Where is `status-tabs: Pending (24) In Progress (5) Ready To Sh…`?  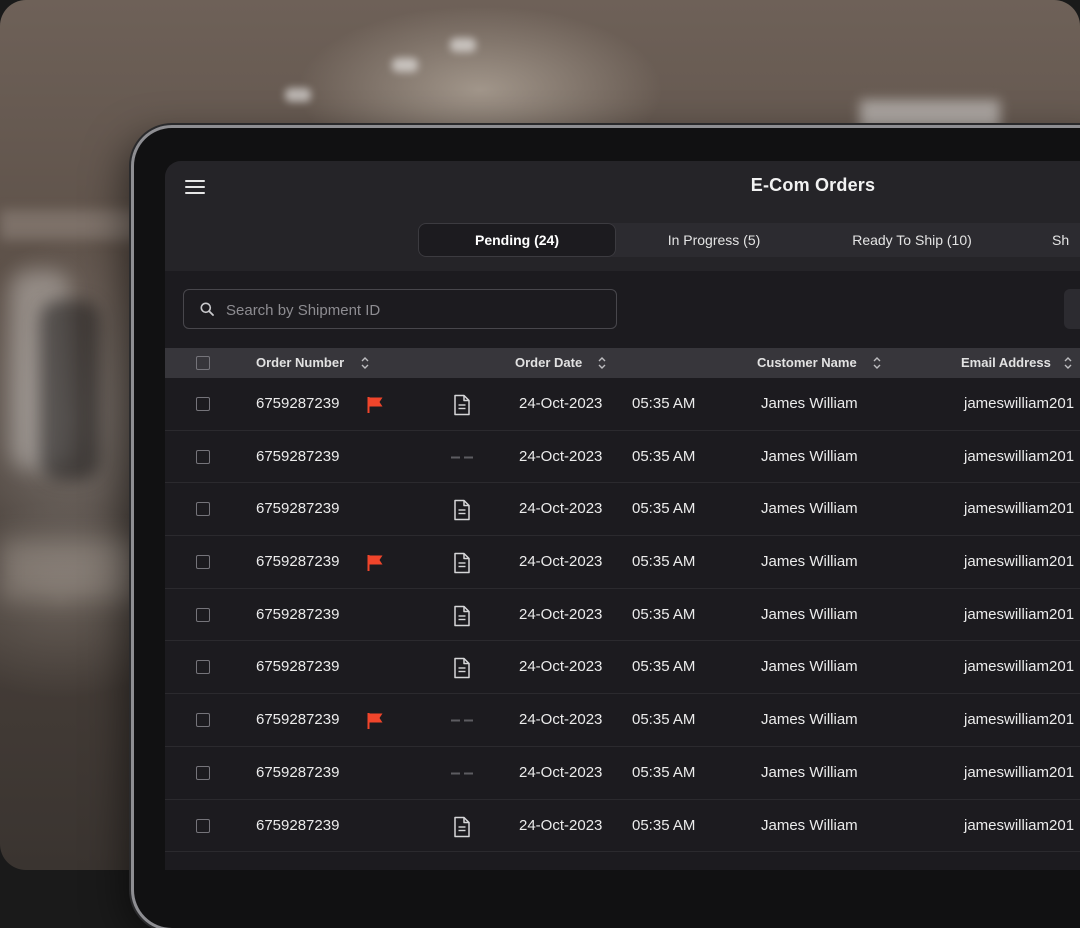 status-tabs: Pending (24) In Progress (5) Ready To Sh… is located at coordinates (749, 240).